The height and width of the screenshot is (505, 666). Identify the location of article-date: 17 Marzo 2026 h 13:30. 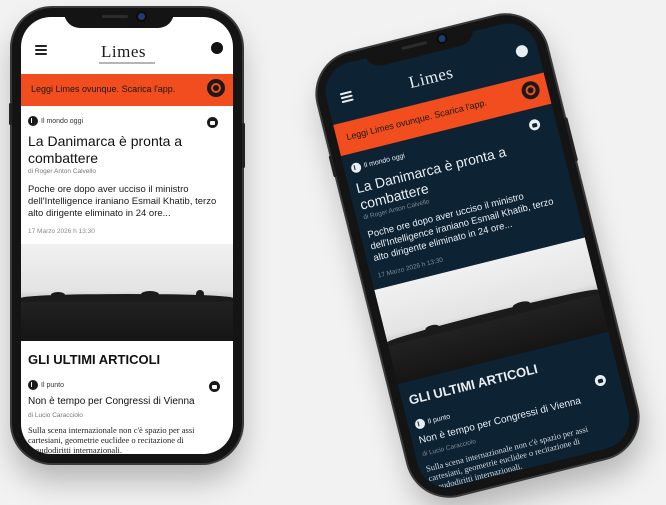
(61, 231).